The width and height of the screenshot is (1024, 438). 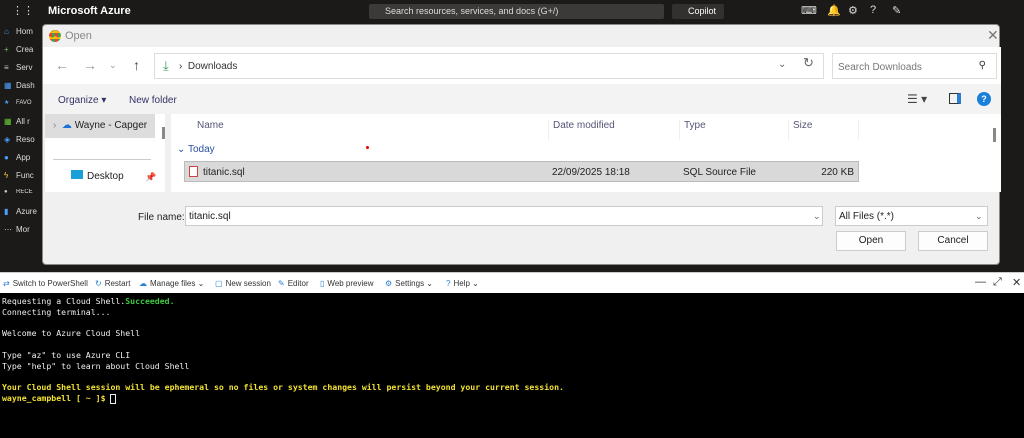 What do you see at coordinates (23, 175) in the screenshot?
I see `sidebar-item-functions: ϟ Func` at bounding box center [23, 175].